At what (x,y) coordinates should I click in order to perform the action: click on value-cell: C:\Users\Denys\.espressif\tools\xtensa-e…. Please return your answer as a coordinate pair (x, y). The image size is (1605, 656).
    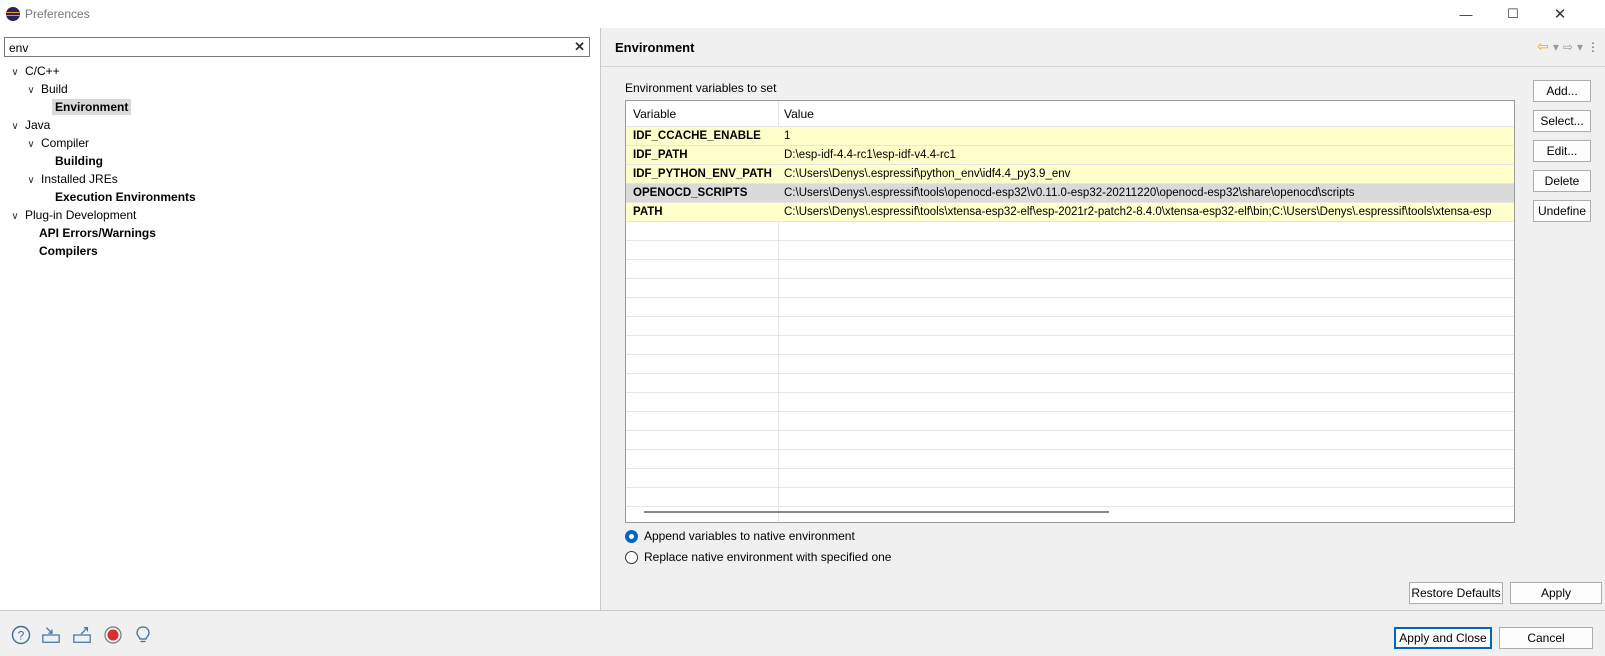
    Looking at the image, I should click on (1138, 212).